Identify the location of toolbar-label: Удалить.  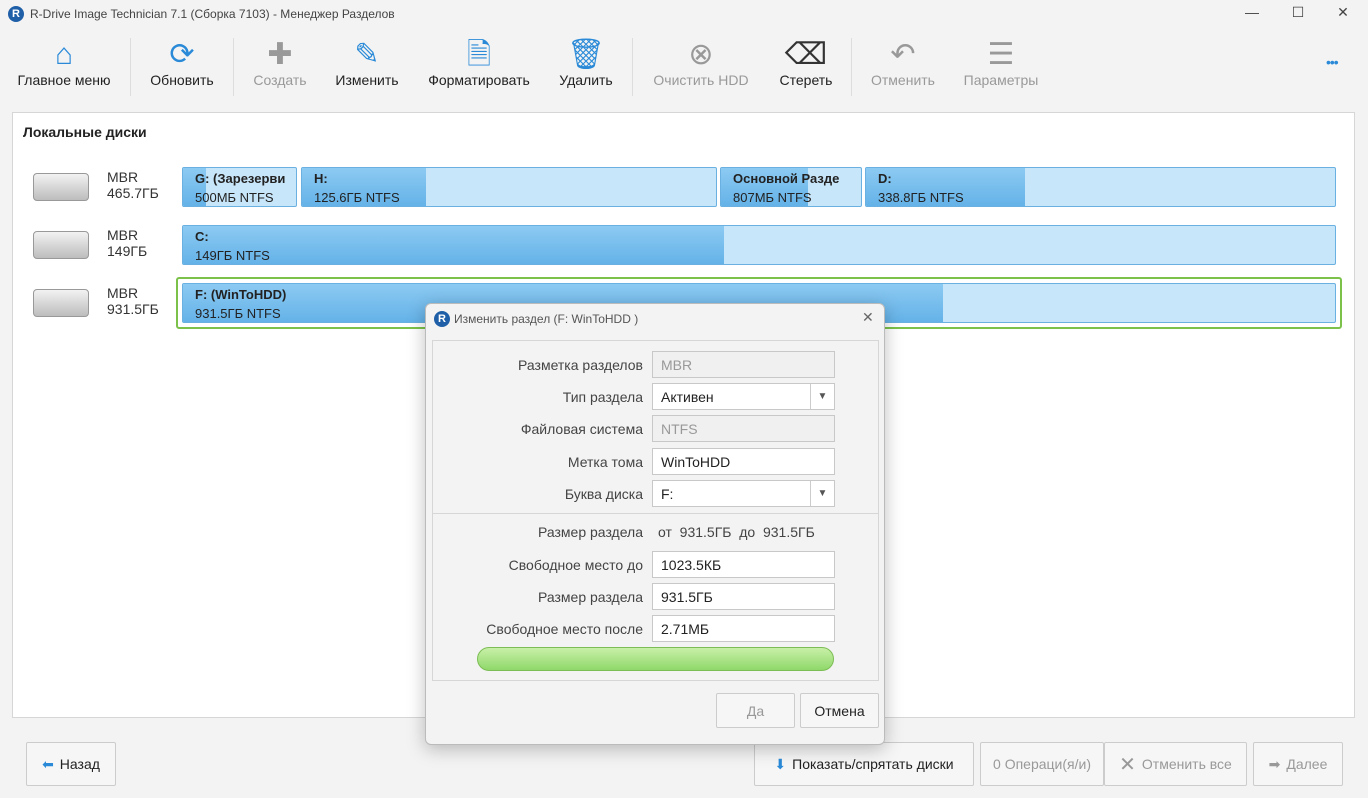
(586, 80).